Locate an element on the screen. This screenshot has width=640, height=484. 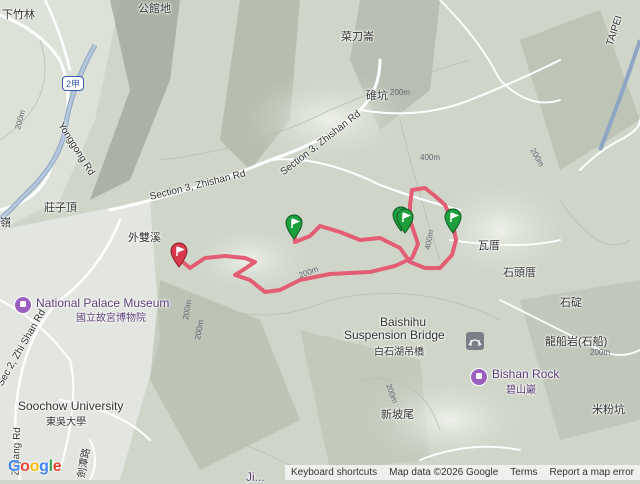
place-label: 下竹林 is located at coordinates (18, 15).